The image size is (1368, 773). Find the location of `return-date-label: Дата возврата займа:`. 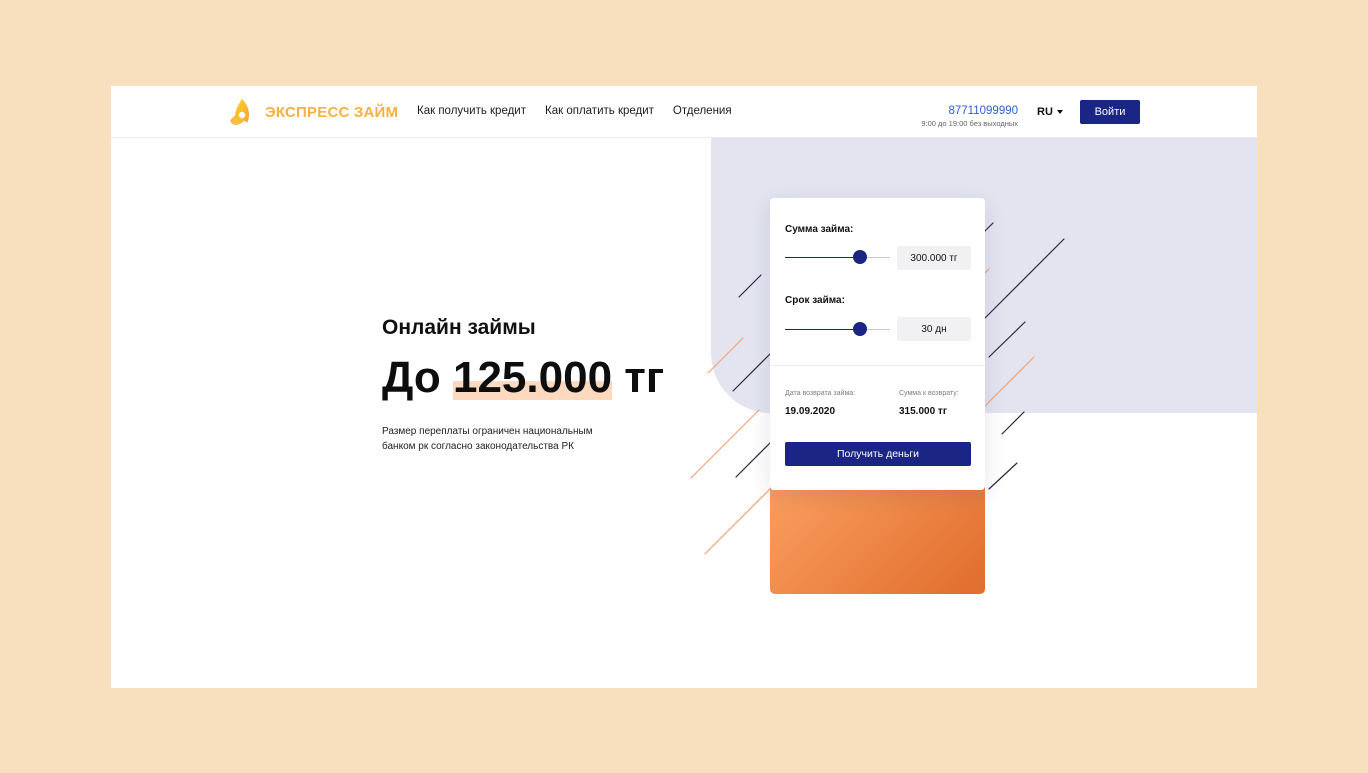

return-date-label: Дата возврата займа: is located at coordinates (820, 393).